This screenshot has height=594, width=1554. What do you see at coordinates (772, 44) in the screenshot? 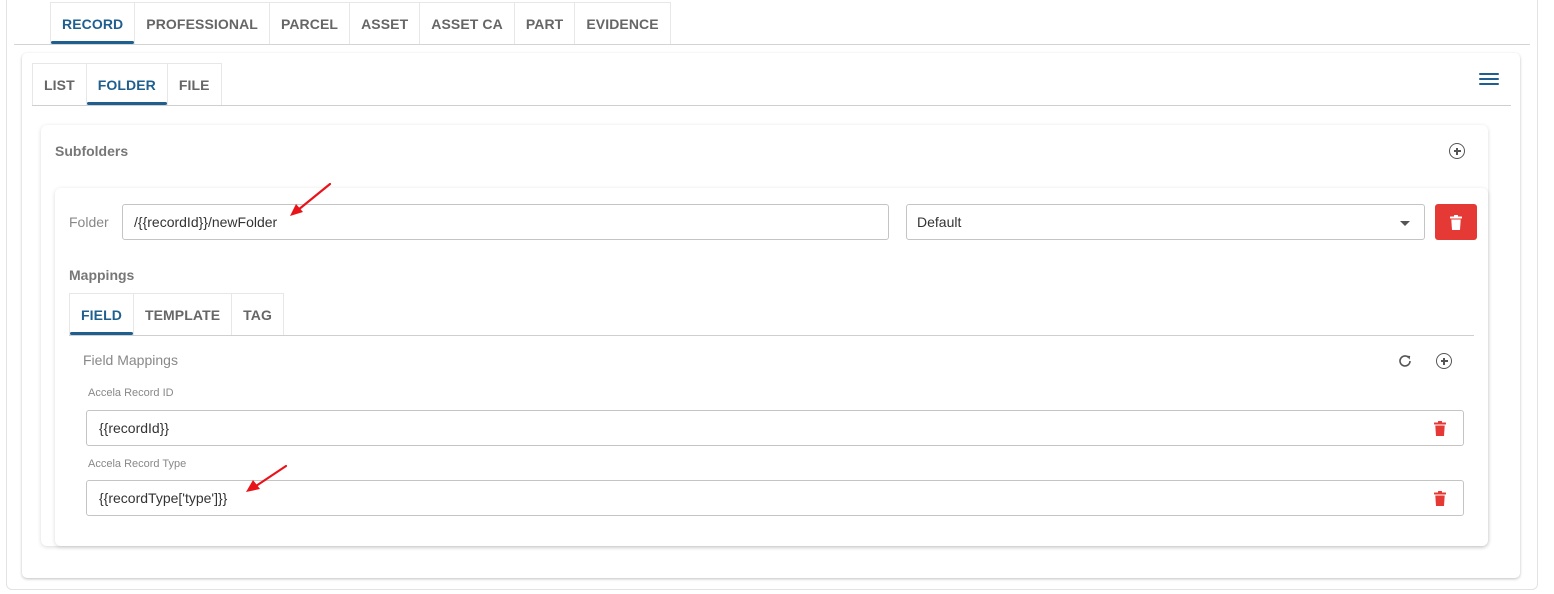
I see `top-tab-divider` at bounding box center [772, 44].